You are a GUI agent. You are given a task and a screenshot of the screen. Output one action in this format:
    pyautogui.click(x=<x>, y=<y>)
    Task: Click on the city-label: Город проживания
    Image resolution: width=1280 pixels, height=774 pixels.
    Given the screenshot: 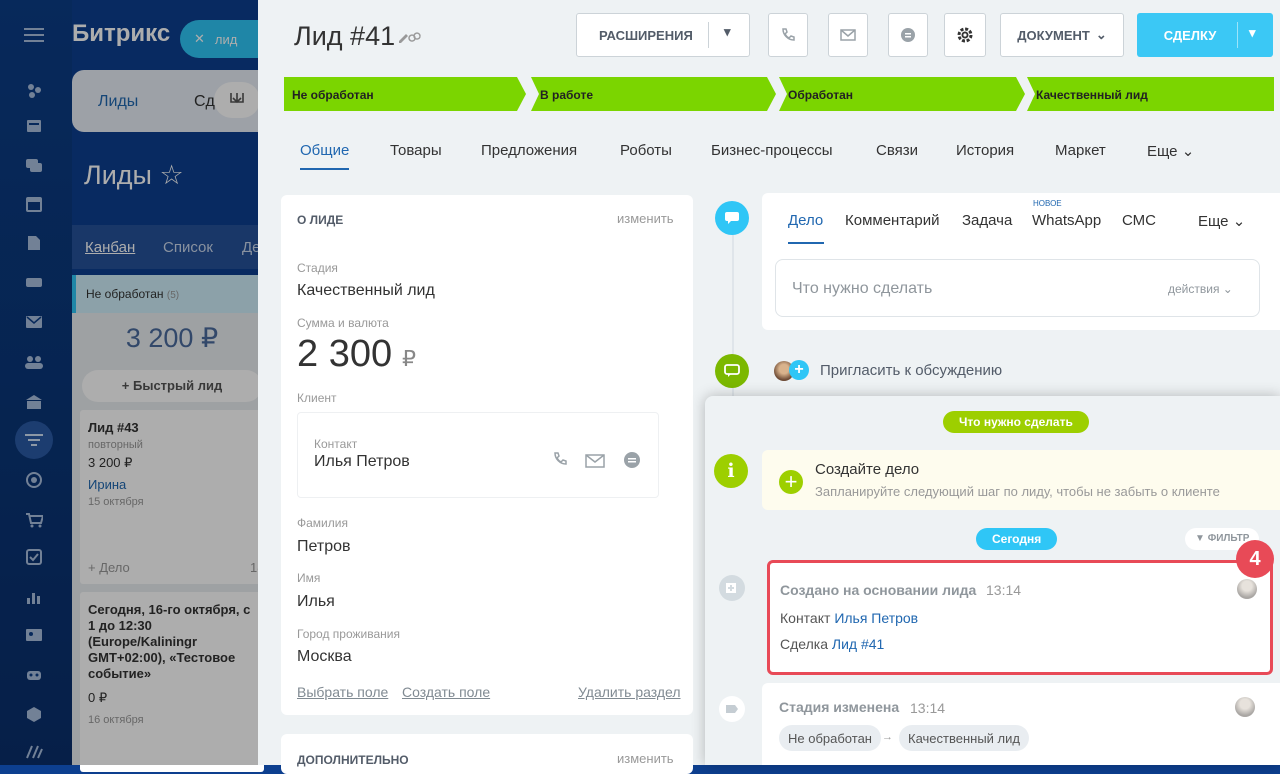 What is the action you would take?
    pyautogui.click(x=348, y=634)
    